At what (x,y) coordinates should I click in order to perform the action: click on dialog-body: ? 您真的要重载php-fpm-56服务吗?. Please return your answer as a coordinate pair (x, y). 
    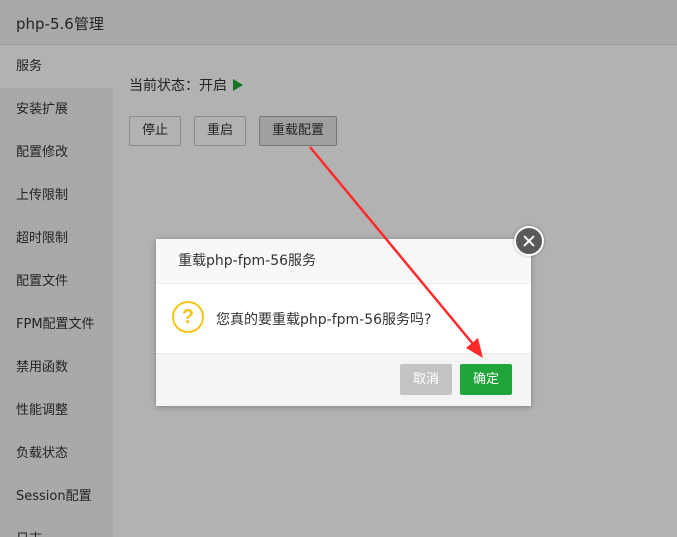
    Looking at the image, I should click on (343, 318).